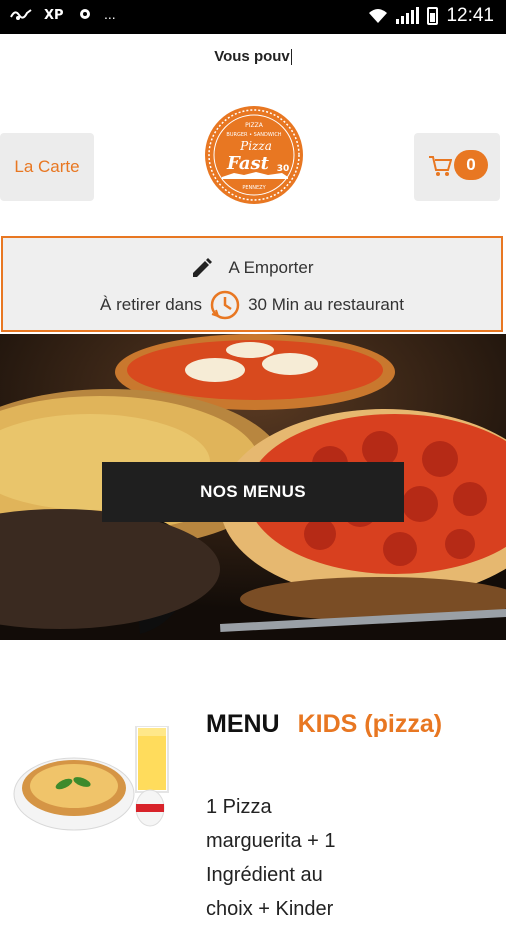 This screenshot has width=506, height=926. I want to click on cart-icon, so click(440, 166).